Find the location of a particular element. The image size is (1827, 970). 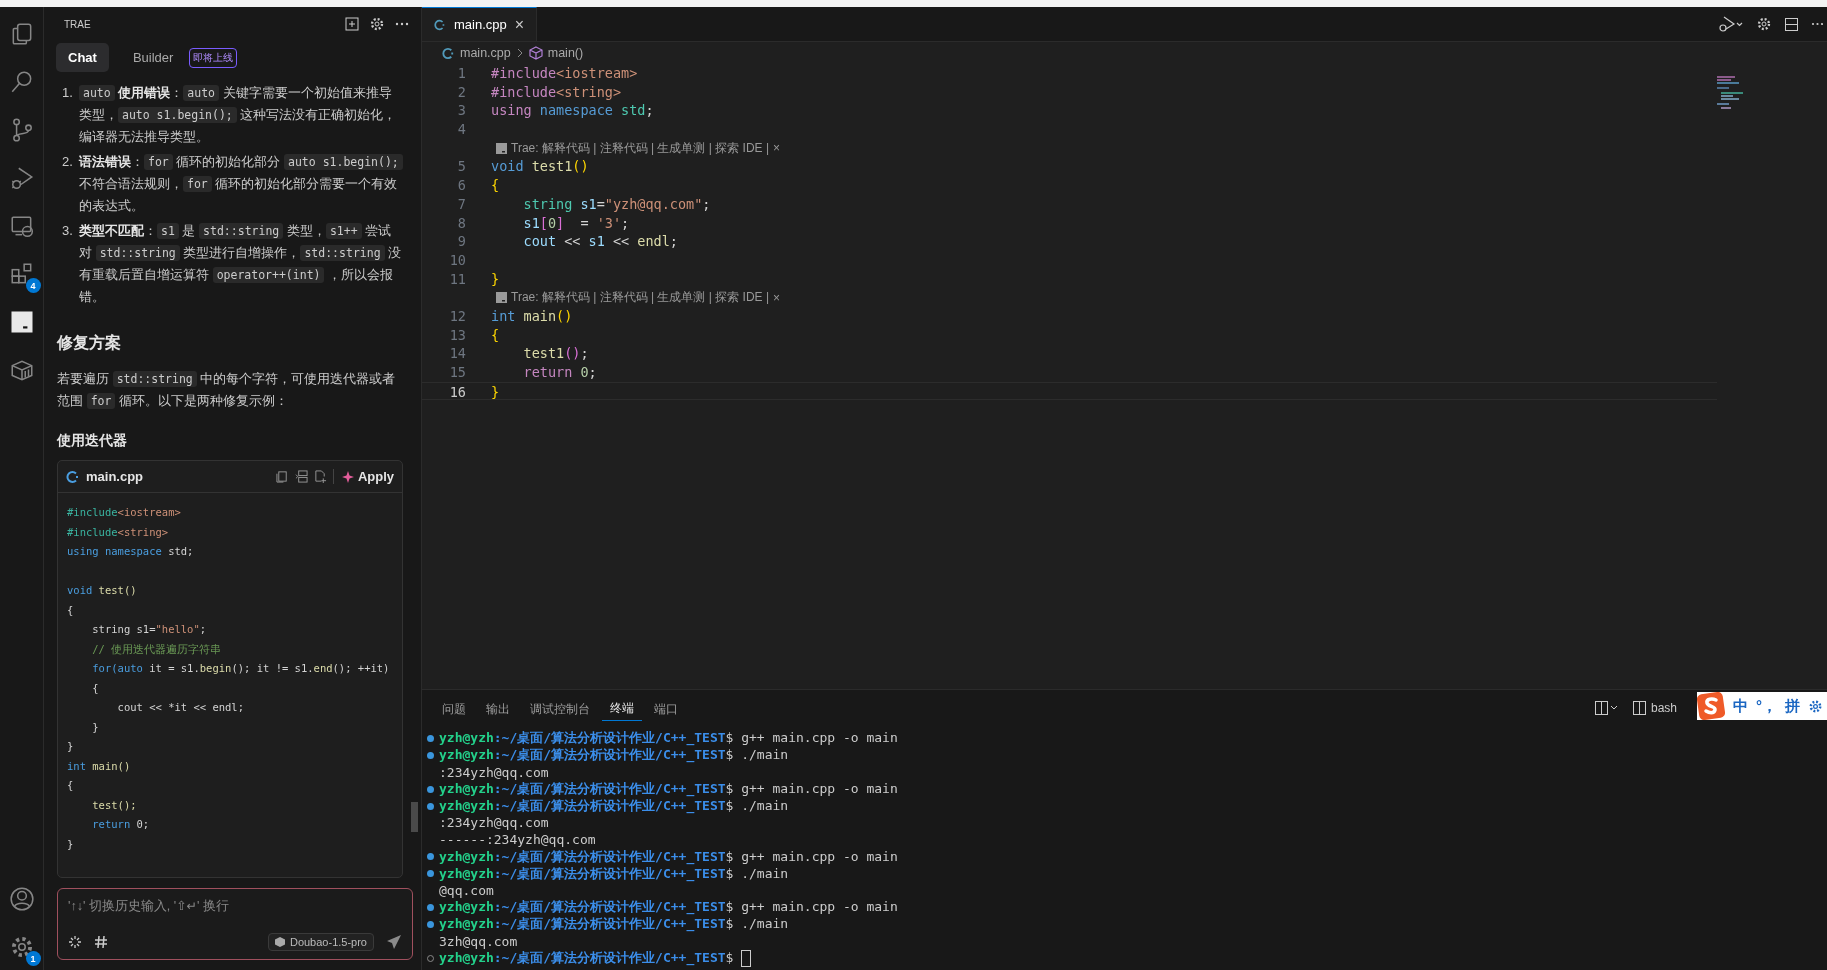

line-number: 12 is located at coordinates (457, 316).